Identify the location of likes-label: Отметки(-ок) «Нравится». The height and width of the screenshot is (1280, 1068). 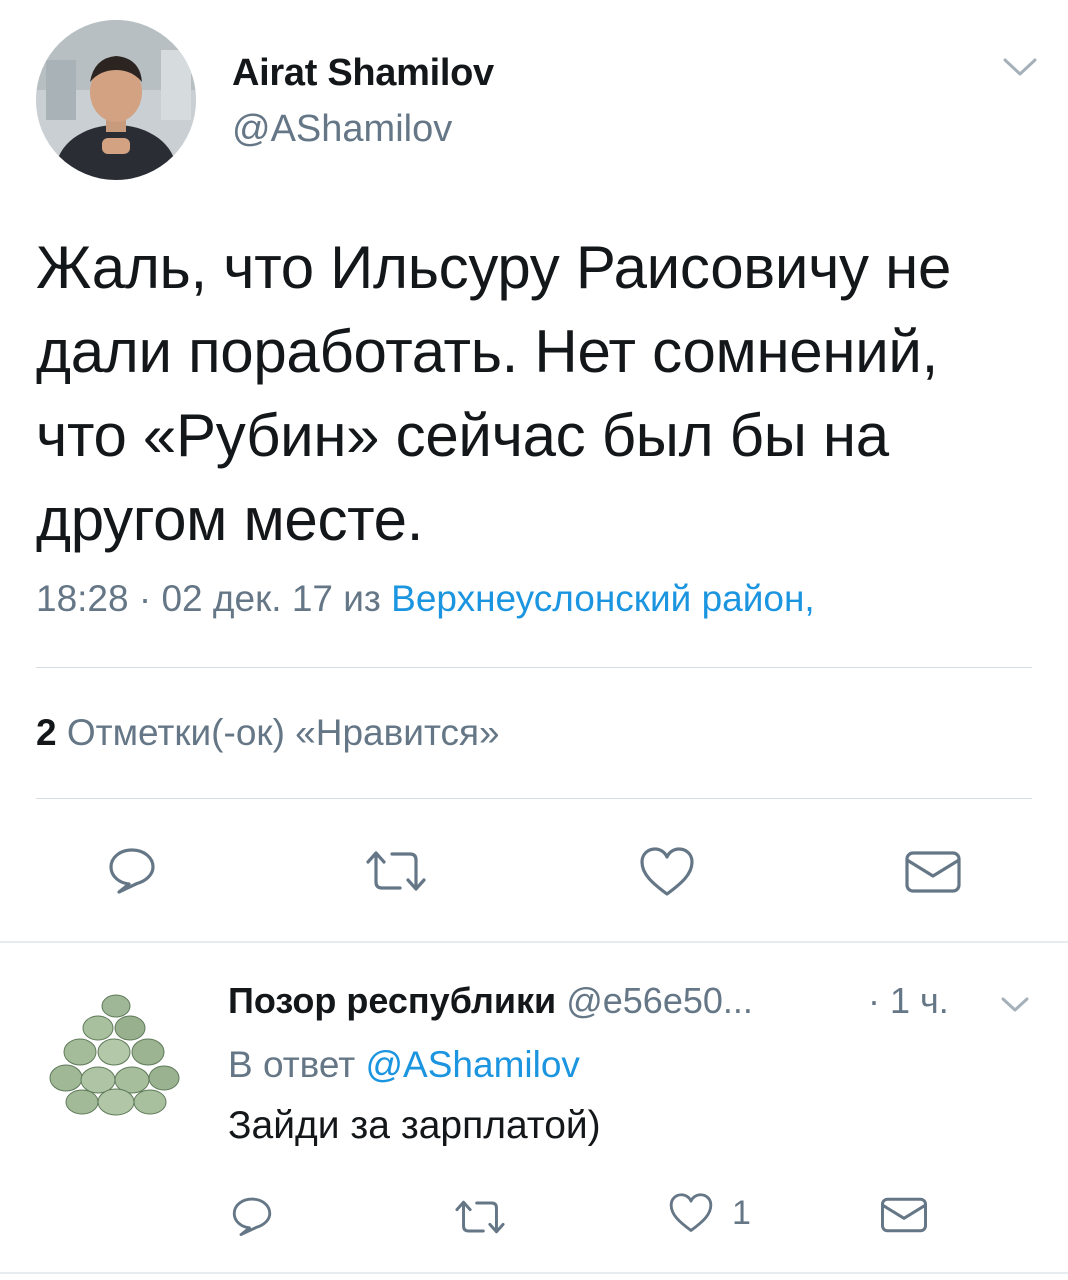
(283, 732).